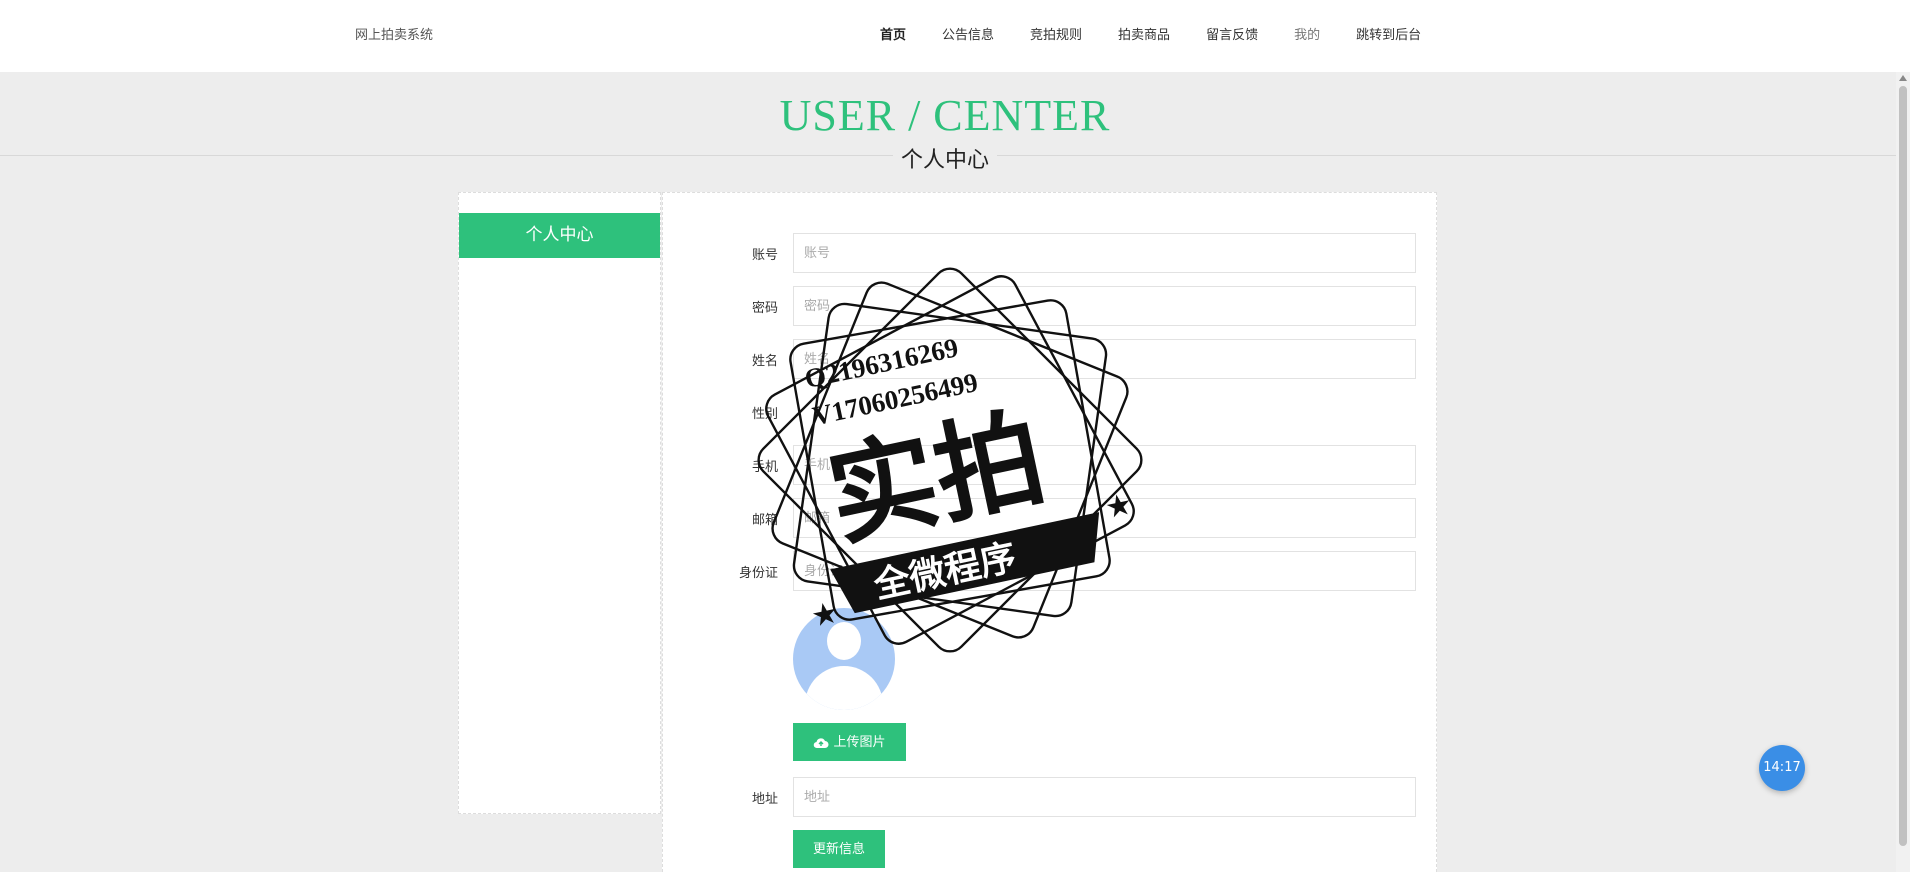 This screenshot has width=1910, height=872. I want to click on sidebar: 个人中心, so click(559, 503).